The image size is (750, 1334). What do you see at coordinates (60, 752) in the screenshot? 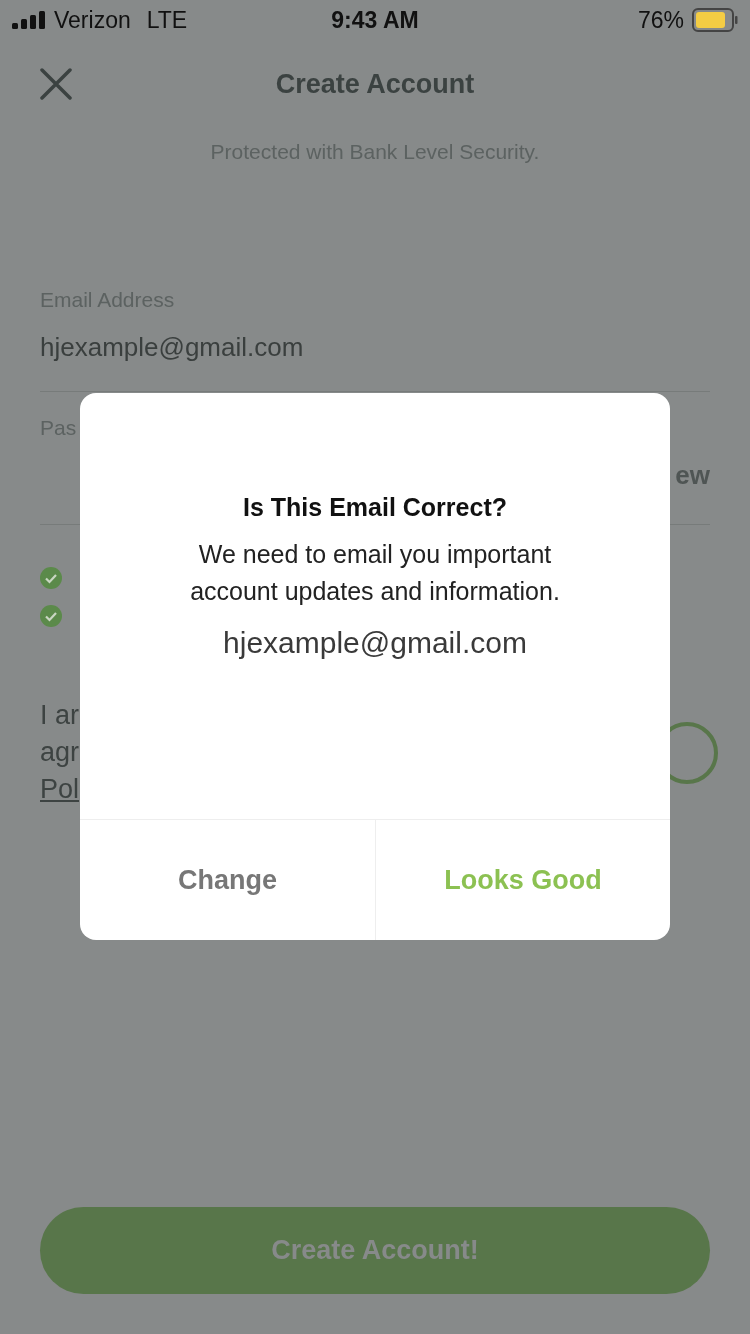
I see `agreement-text: agr` at bounding box center [60, 752].